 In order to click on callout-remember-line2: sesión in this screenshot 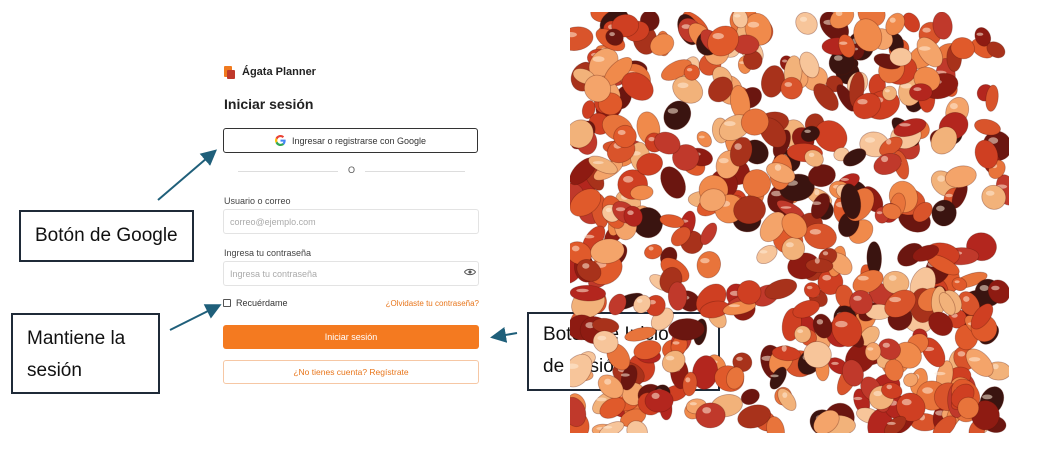, I will do `click(54, 370)`.